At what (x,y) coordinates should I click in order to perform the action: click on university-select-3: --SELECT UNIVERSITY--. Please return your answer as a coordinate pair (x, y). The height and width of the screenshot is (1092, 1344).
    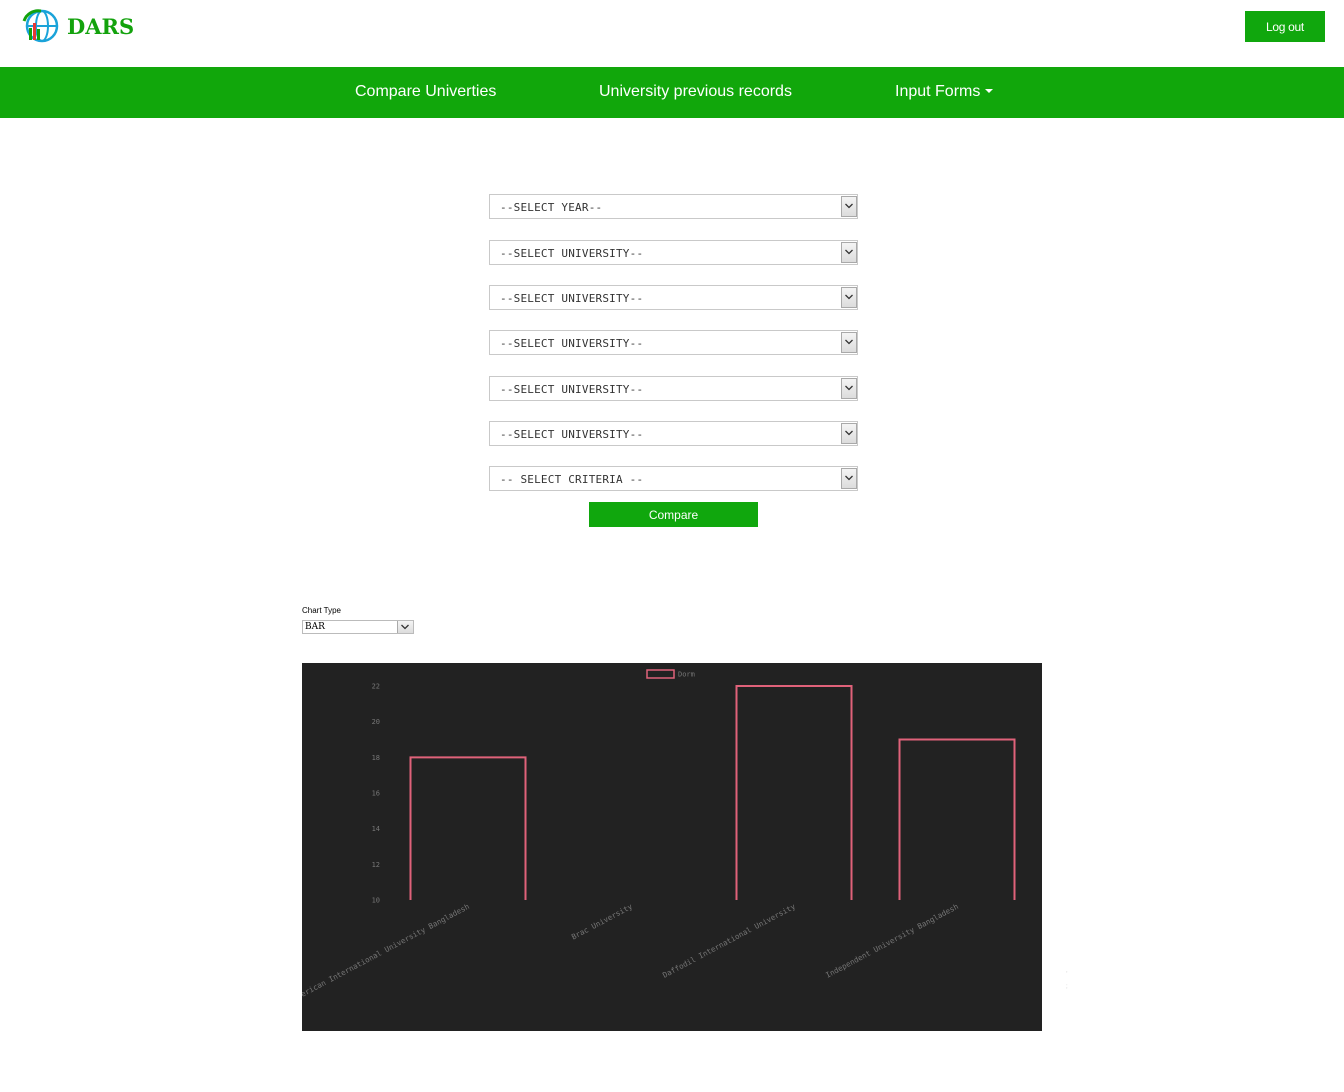
    Looking at the image, I should click on (673, 342).